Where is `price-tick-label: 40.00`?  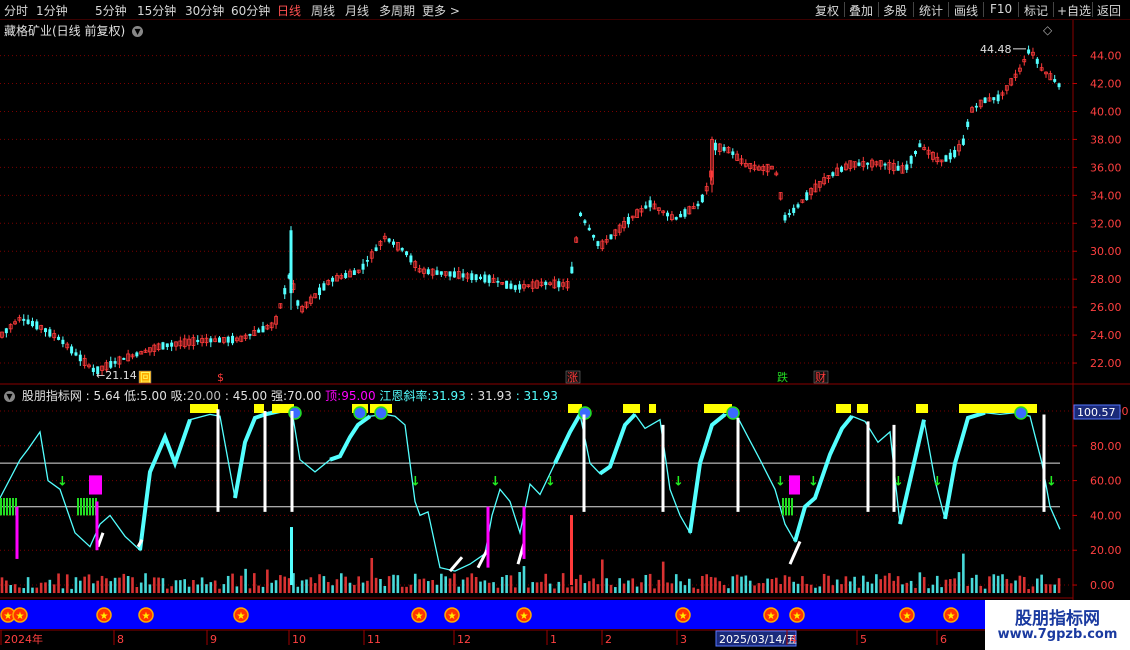 price-tick-label: 40.00 is located at coordinates (1106, 111).